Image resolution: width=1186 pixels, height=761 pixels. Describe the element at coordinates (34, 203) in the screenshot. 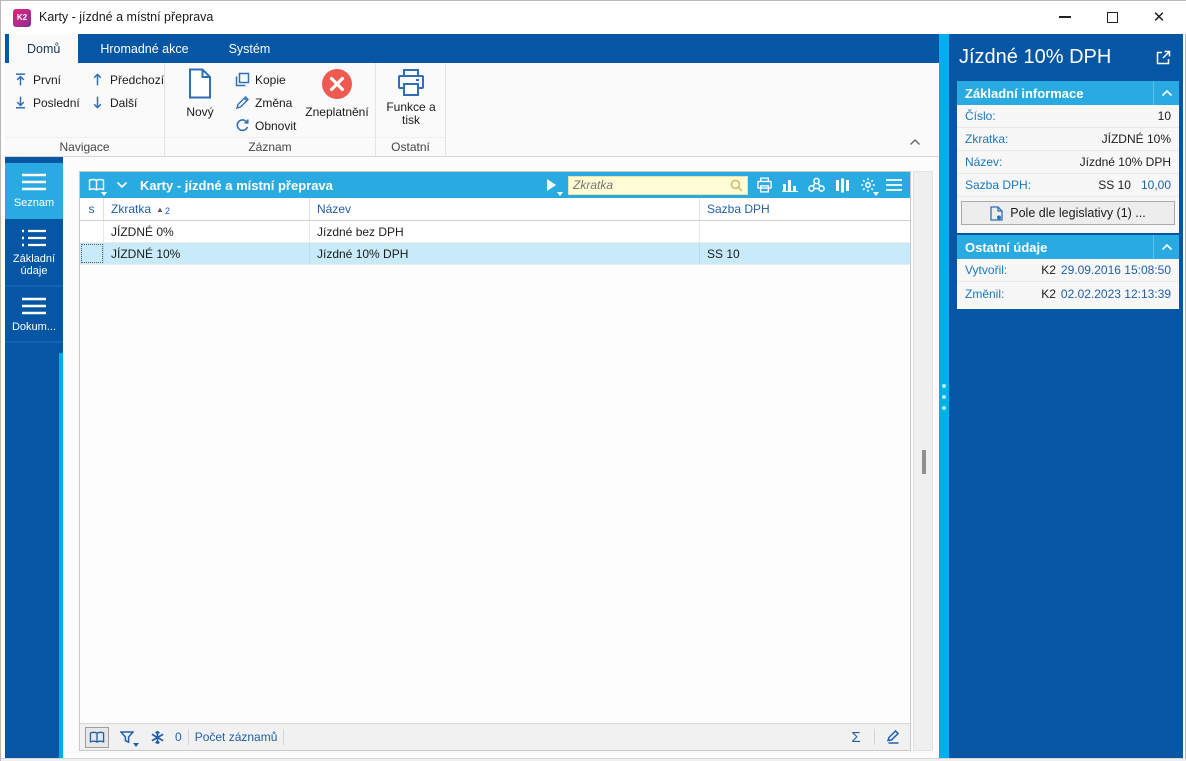

I see `sidebar-item-label: Seznam` at that location.